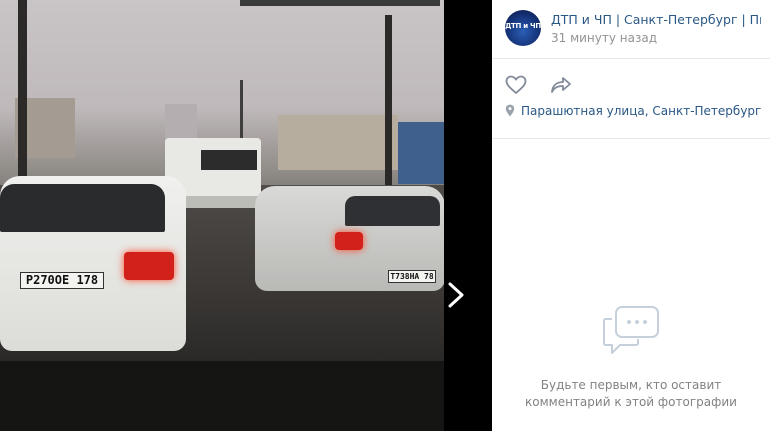  Describe the element at coordinates (340, 3) in the screenshot. I see `pole-top-bar` at that location.